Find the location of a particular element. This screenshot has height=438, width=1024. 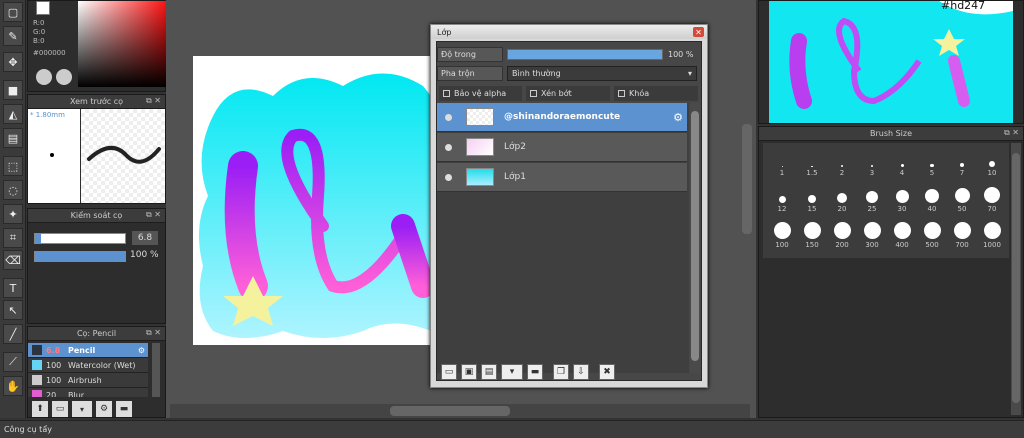

brush-size-cell: 1 is located at coordinates (782, 162).